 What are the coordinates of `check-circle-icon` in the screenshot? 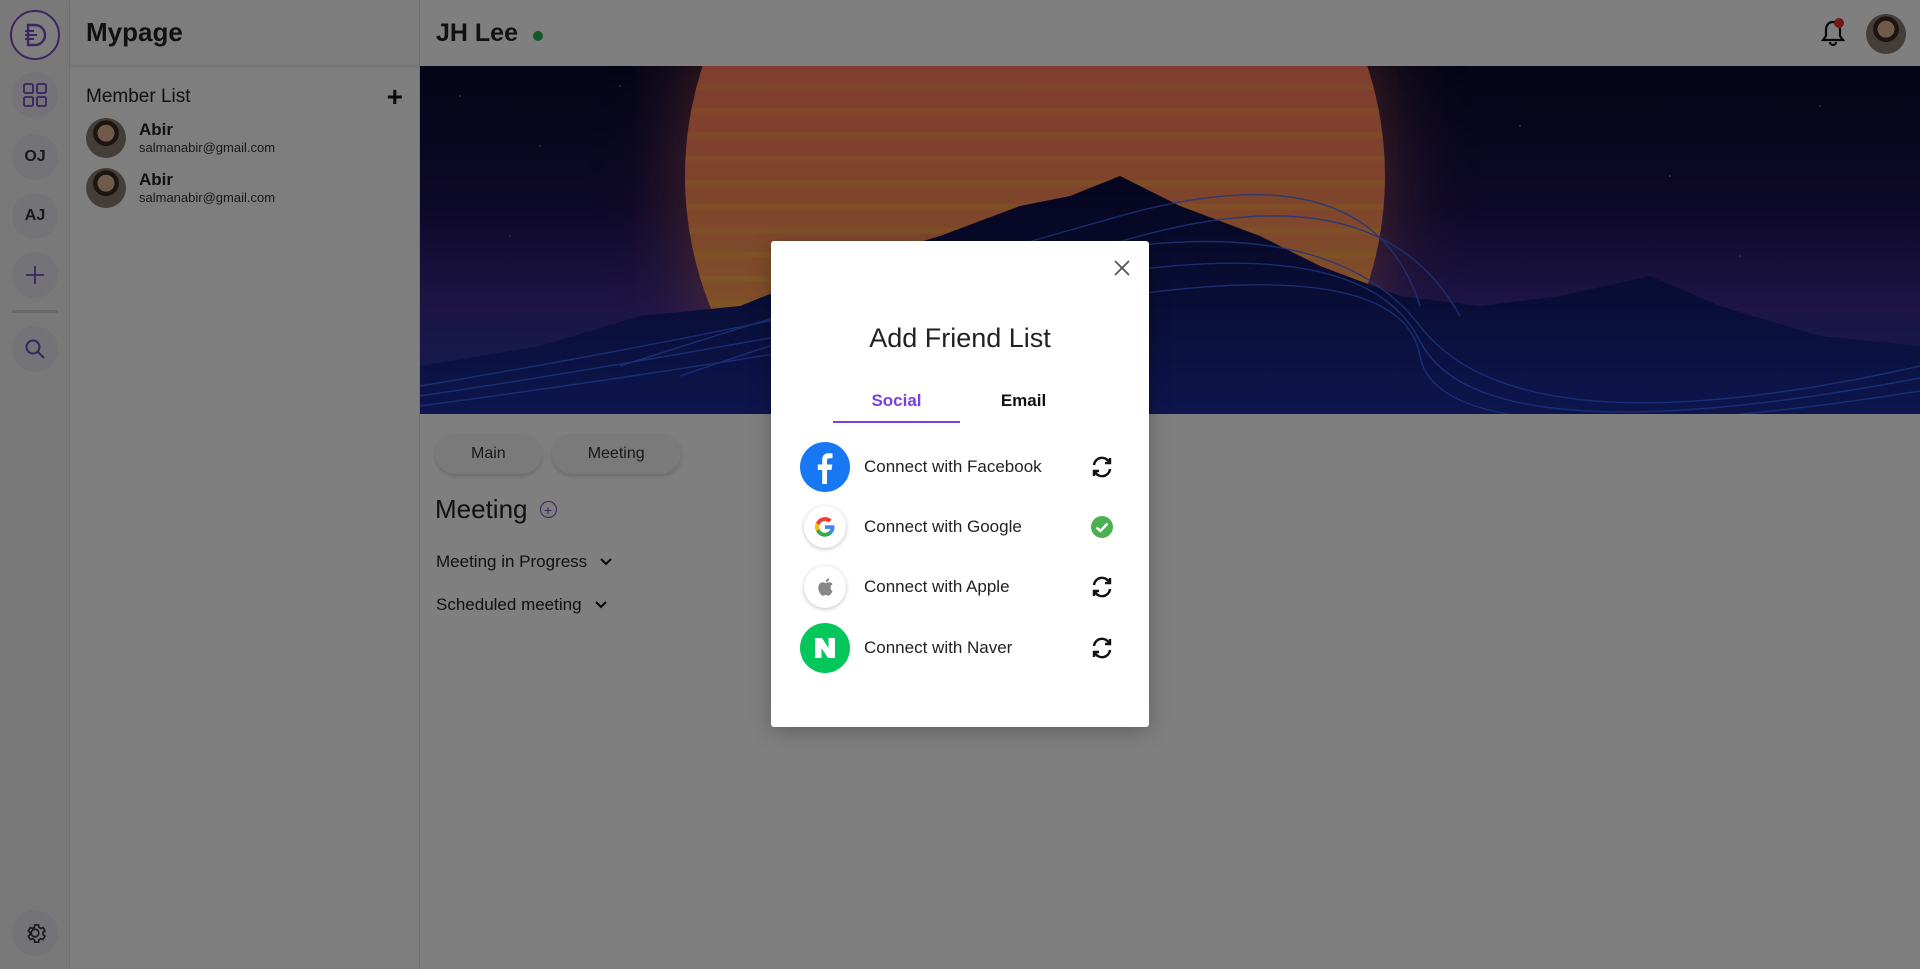 It's located at (1102, 527).